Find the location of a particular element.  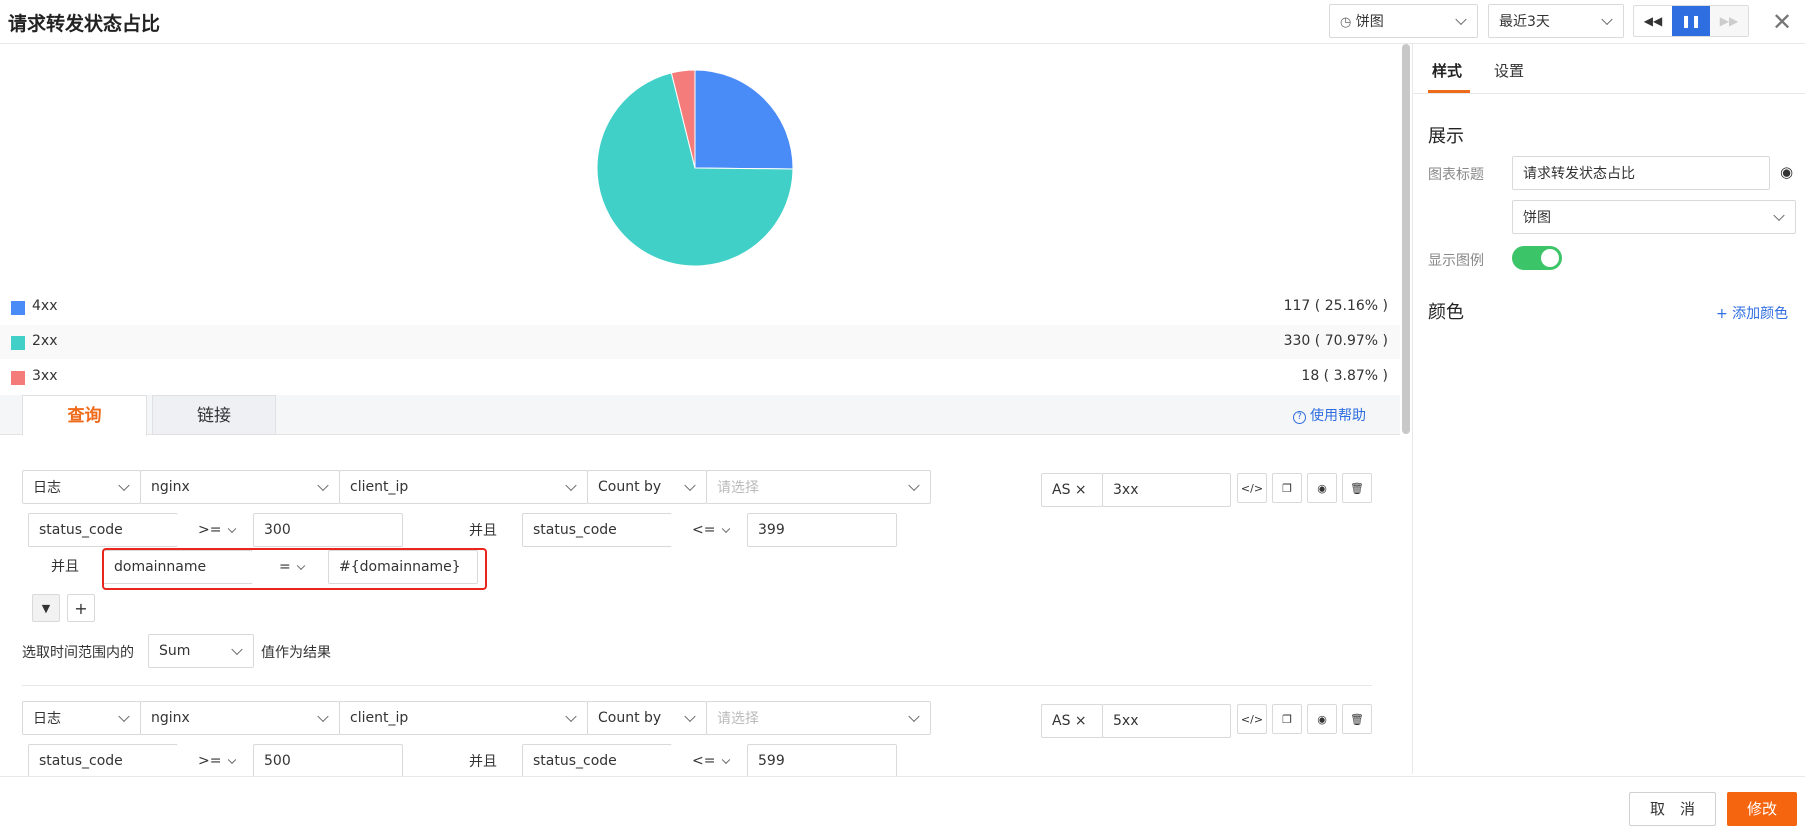

help-link: ? 使用帮助 is located at coordinates (1329, 415).